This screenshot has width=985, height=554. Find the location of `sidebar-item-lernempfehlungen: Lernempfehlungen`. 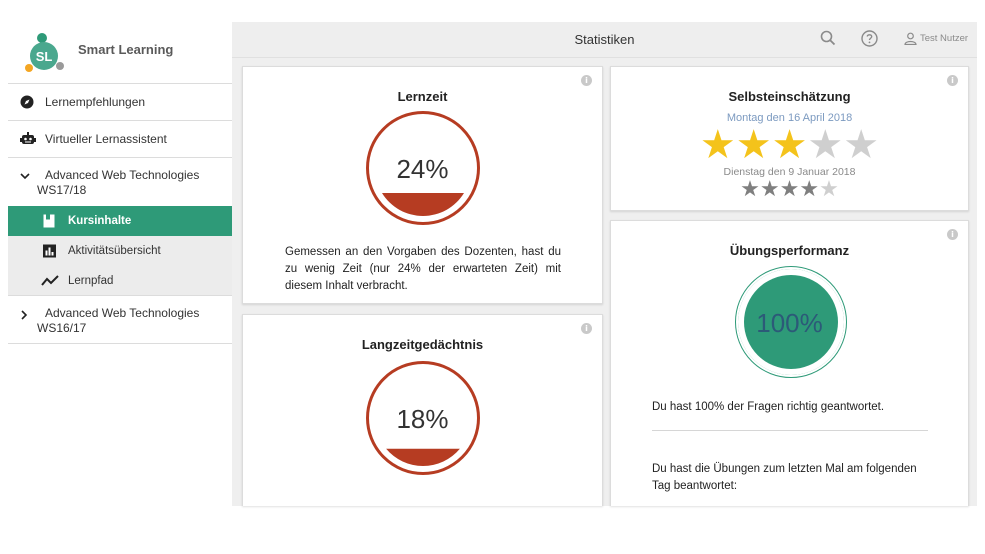

sidebar-item-lernempfehlungen: Lernempfehlungen is located at coordinates (120, 102).